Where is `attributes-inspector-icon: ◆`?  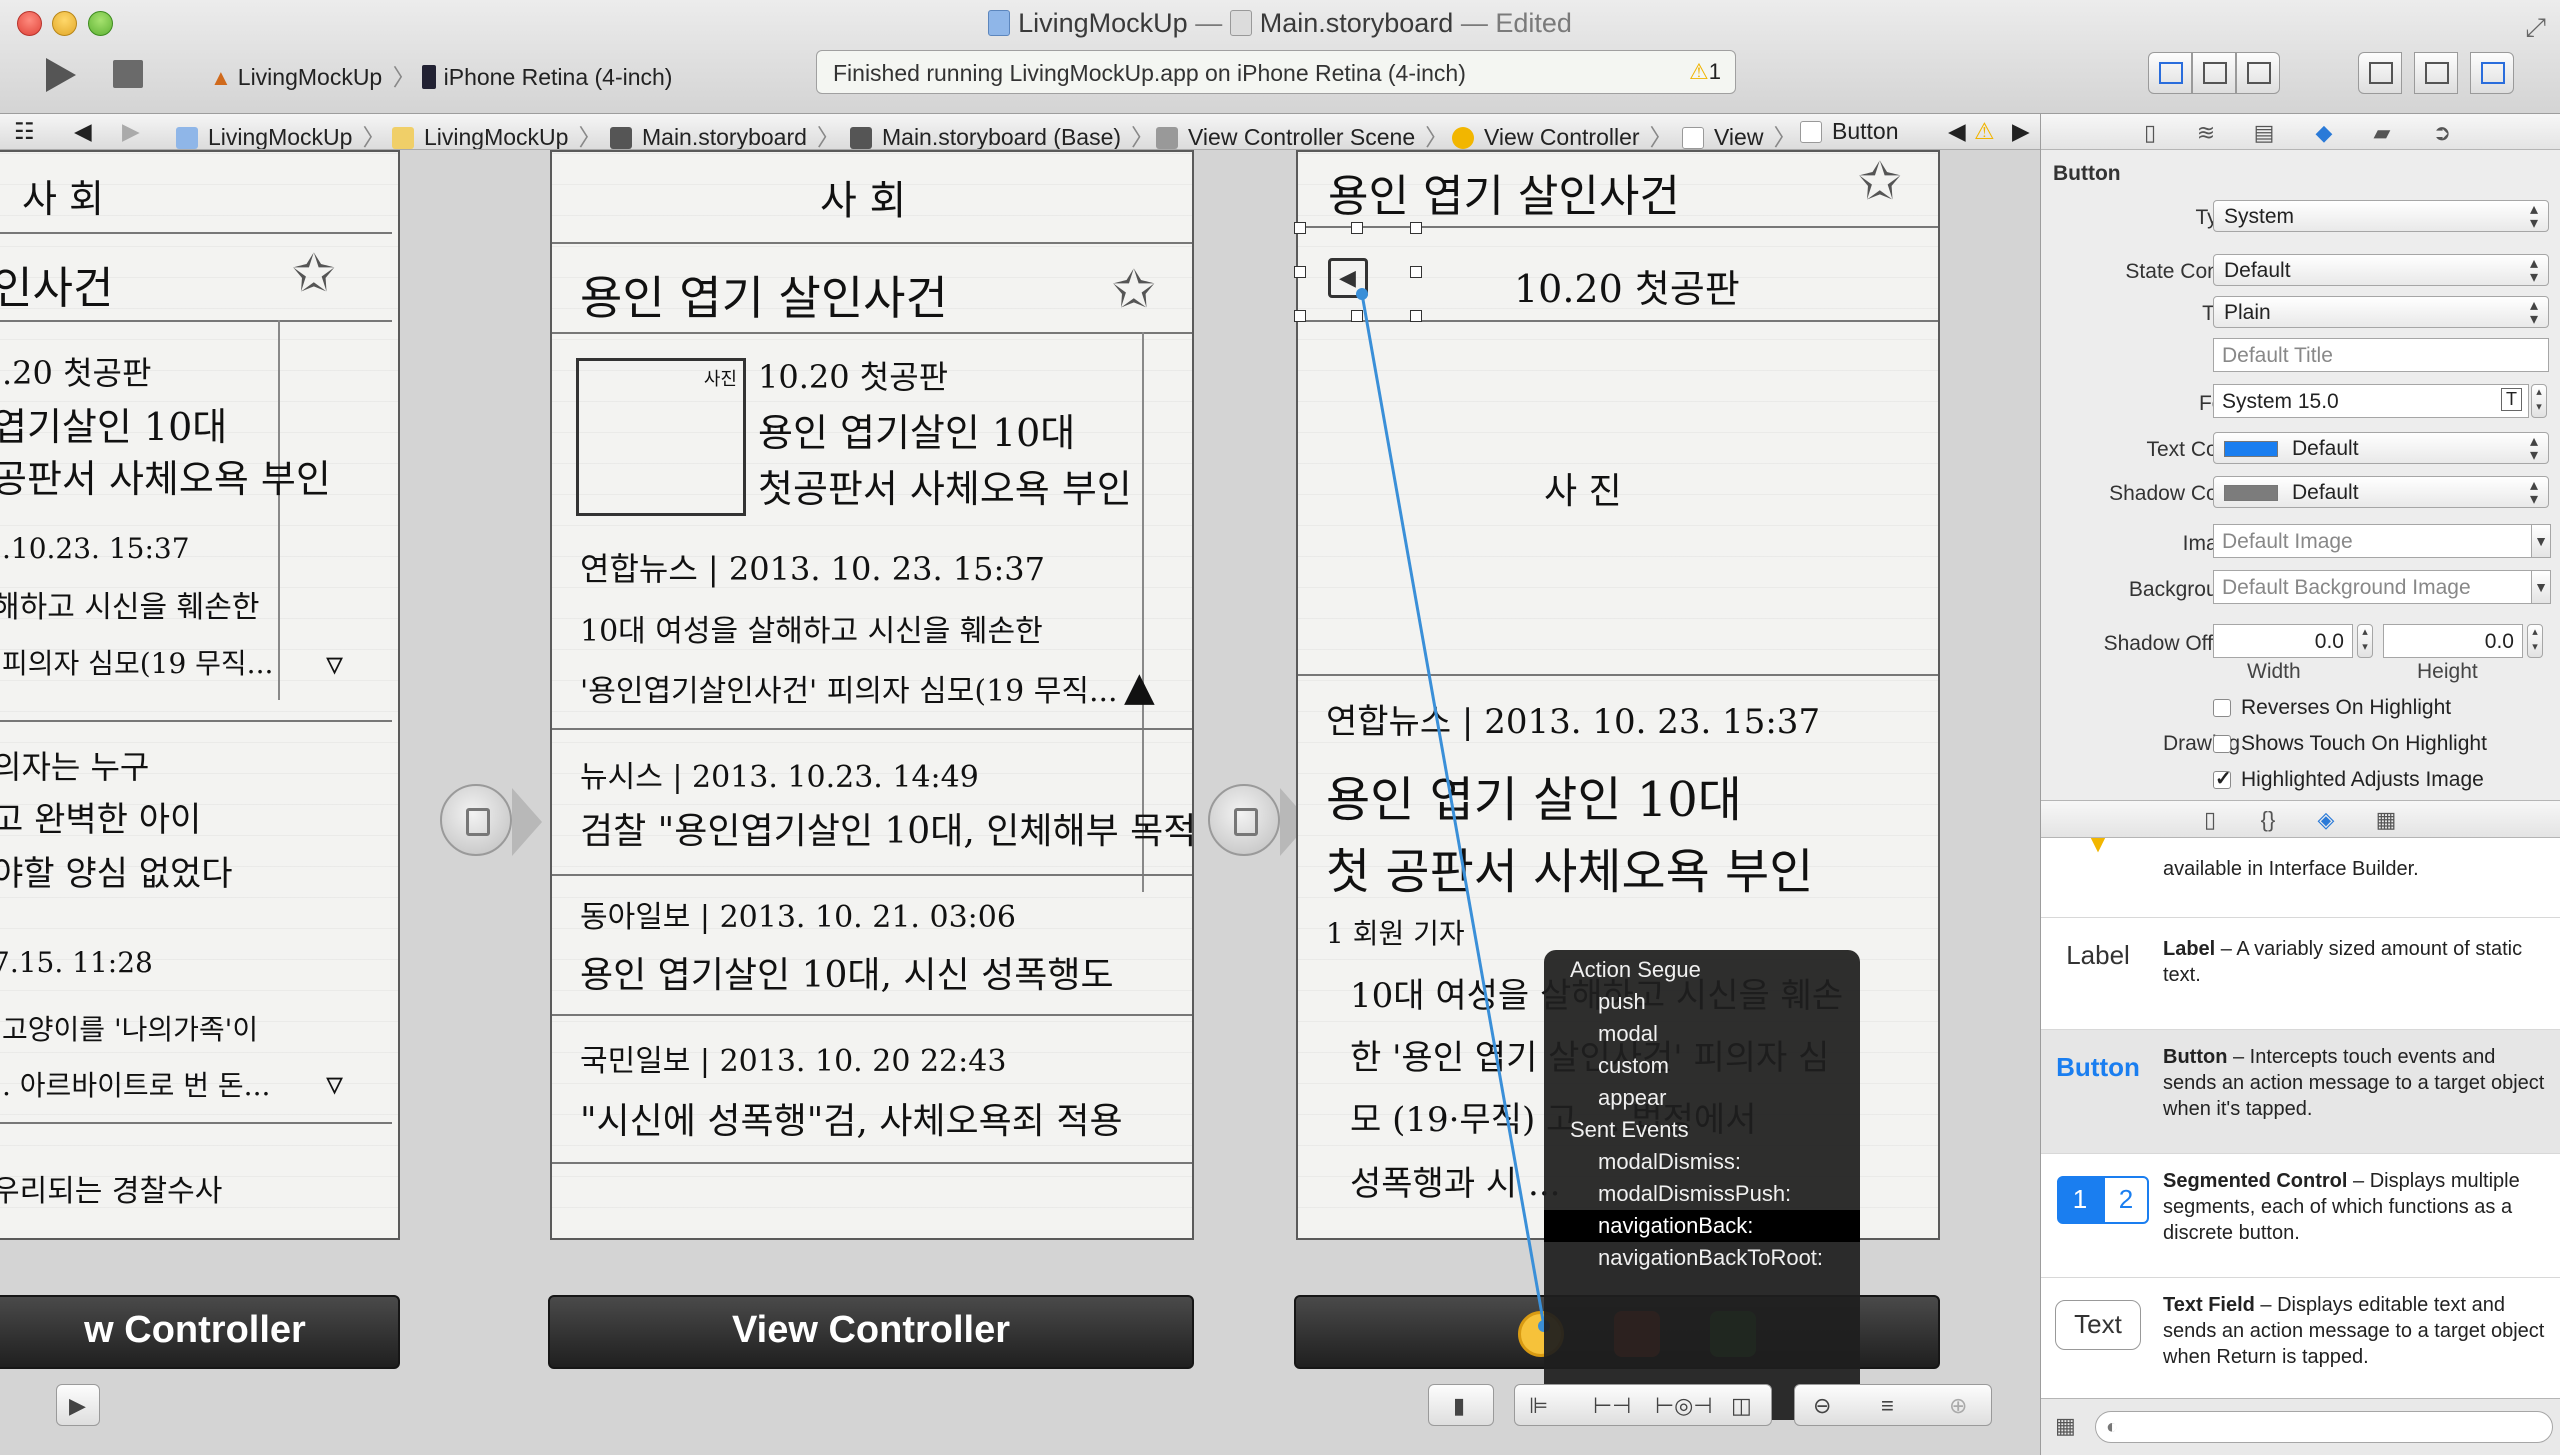 attributes-inspector-icon: ◆ is located at coordinates (2324, 132).